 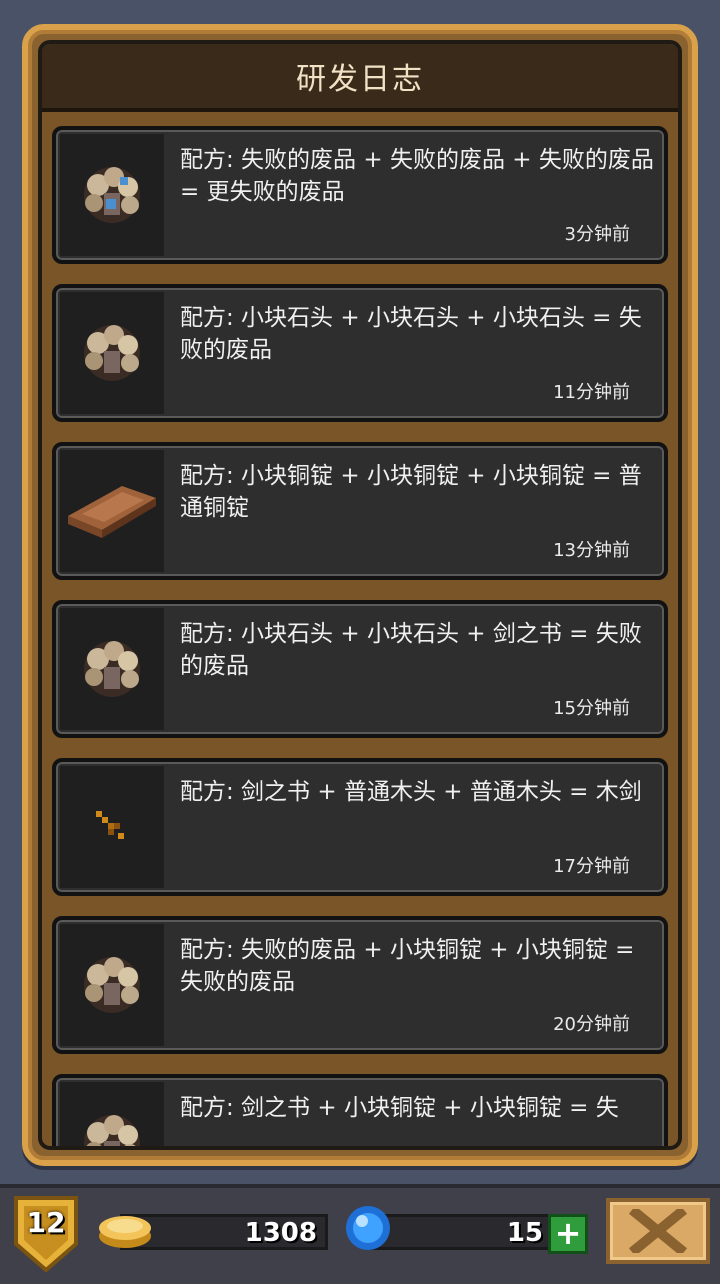 I want to click on entry-timestamp: 3分钟前, so click(x=597, y=234).